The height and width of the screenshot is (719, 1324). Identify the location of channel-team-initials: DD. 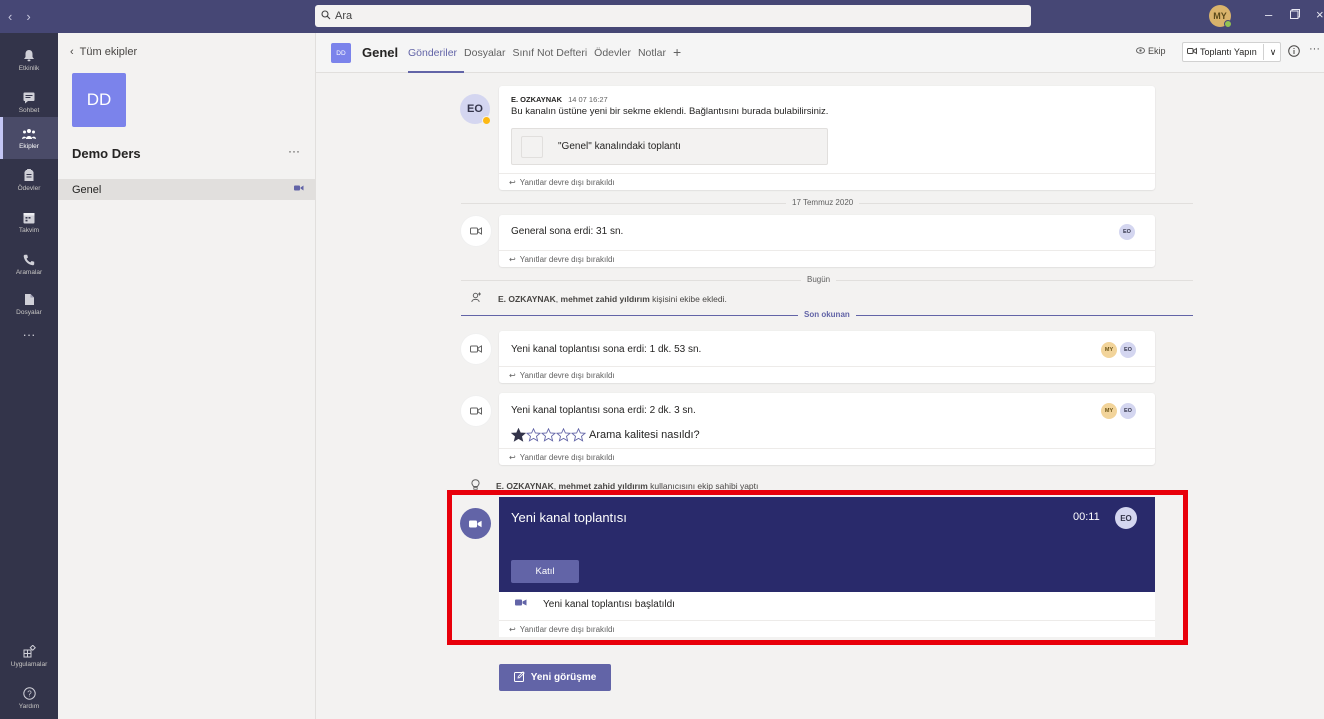
(341, 53).